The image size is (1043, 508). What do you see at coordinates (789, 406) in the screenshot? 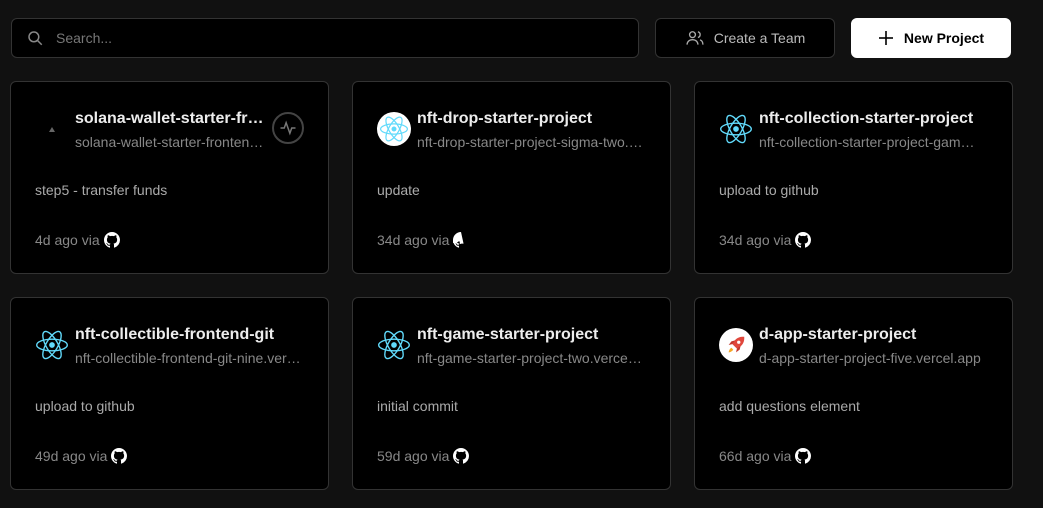
I see `commit-message: add questions element` at bounding box center [789, 406].